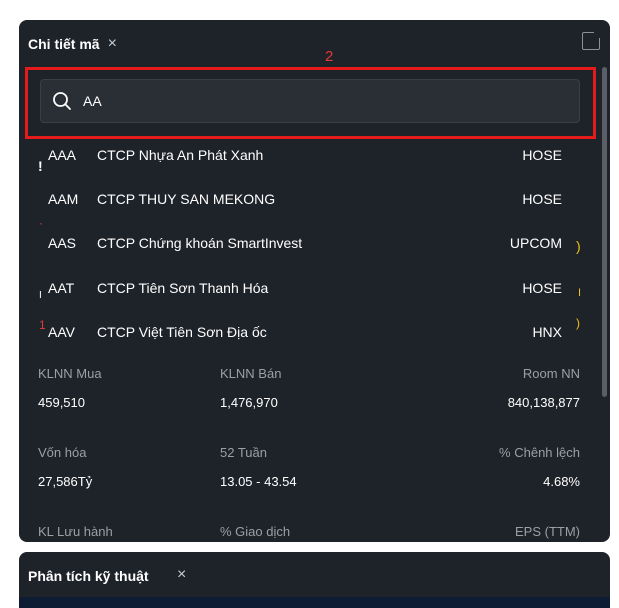  I want to click on stat-value-von-hoa: 27,586Tỷ, so click(65, 481).